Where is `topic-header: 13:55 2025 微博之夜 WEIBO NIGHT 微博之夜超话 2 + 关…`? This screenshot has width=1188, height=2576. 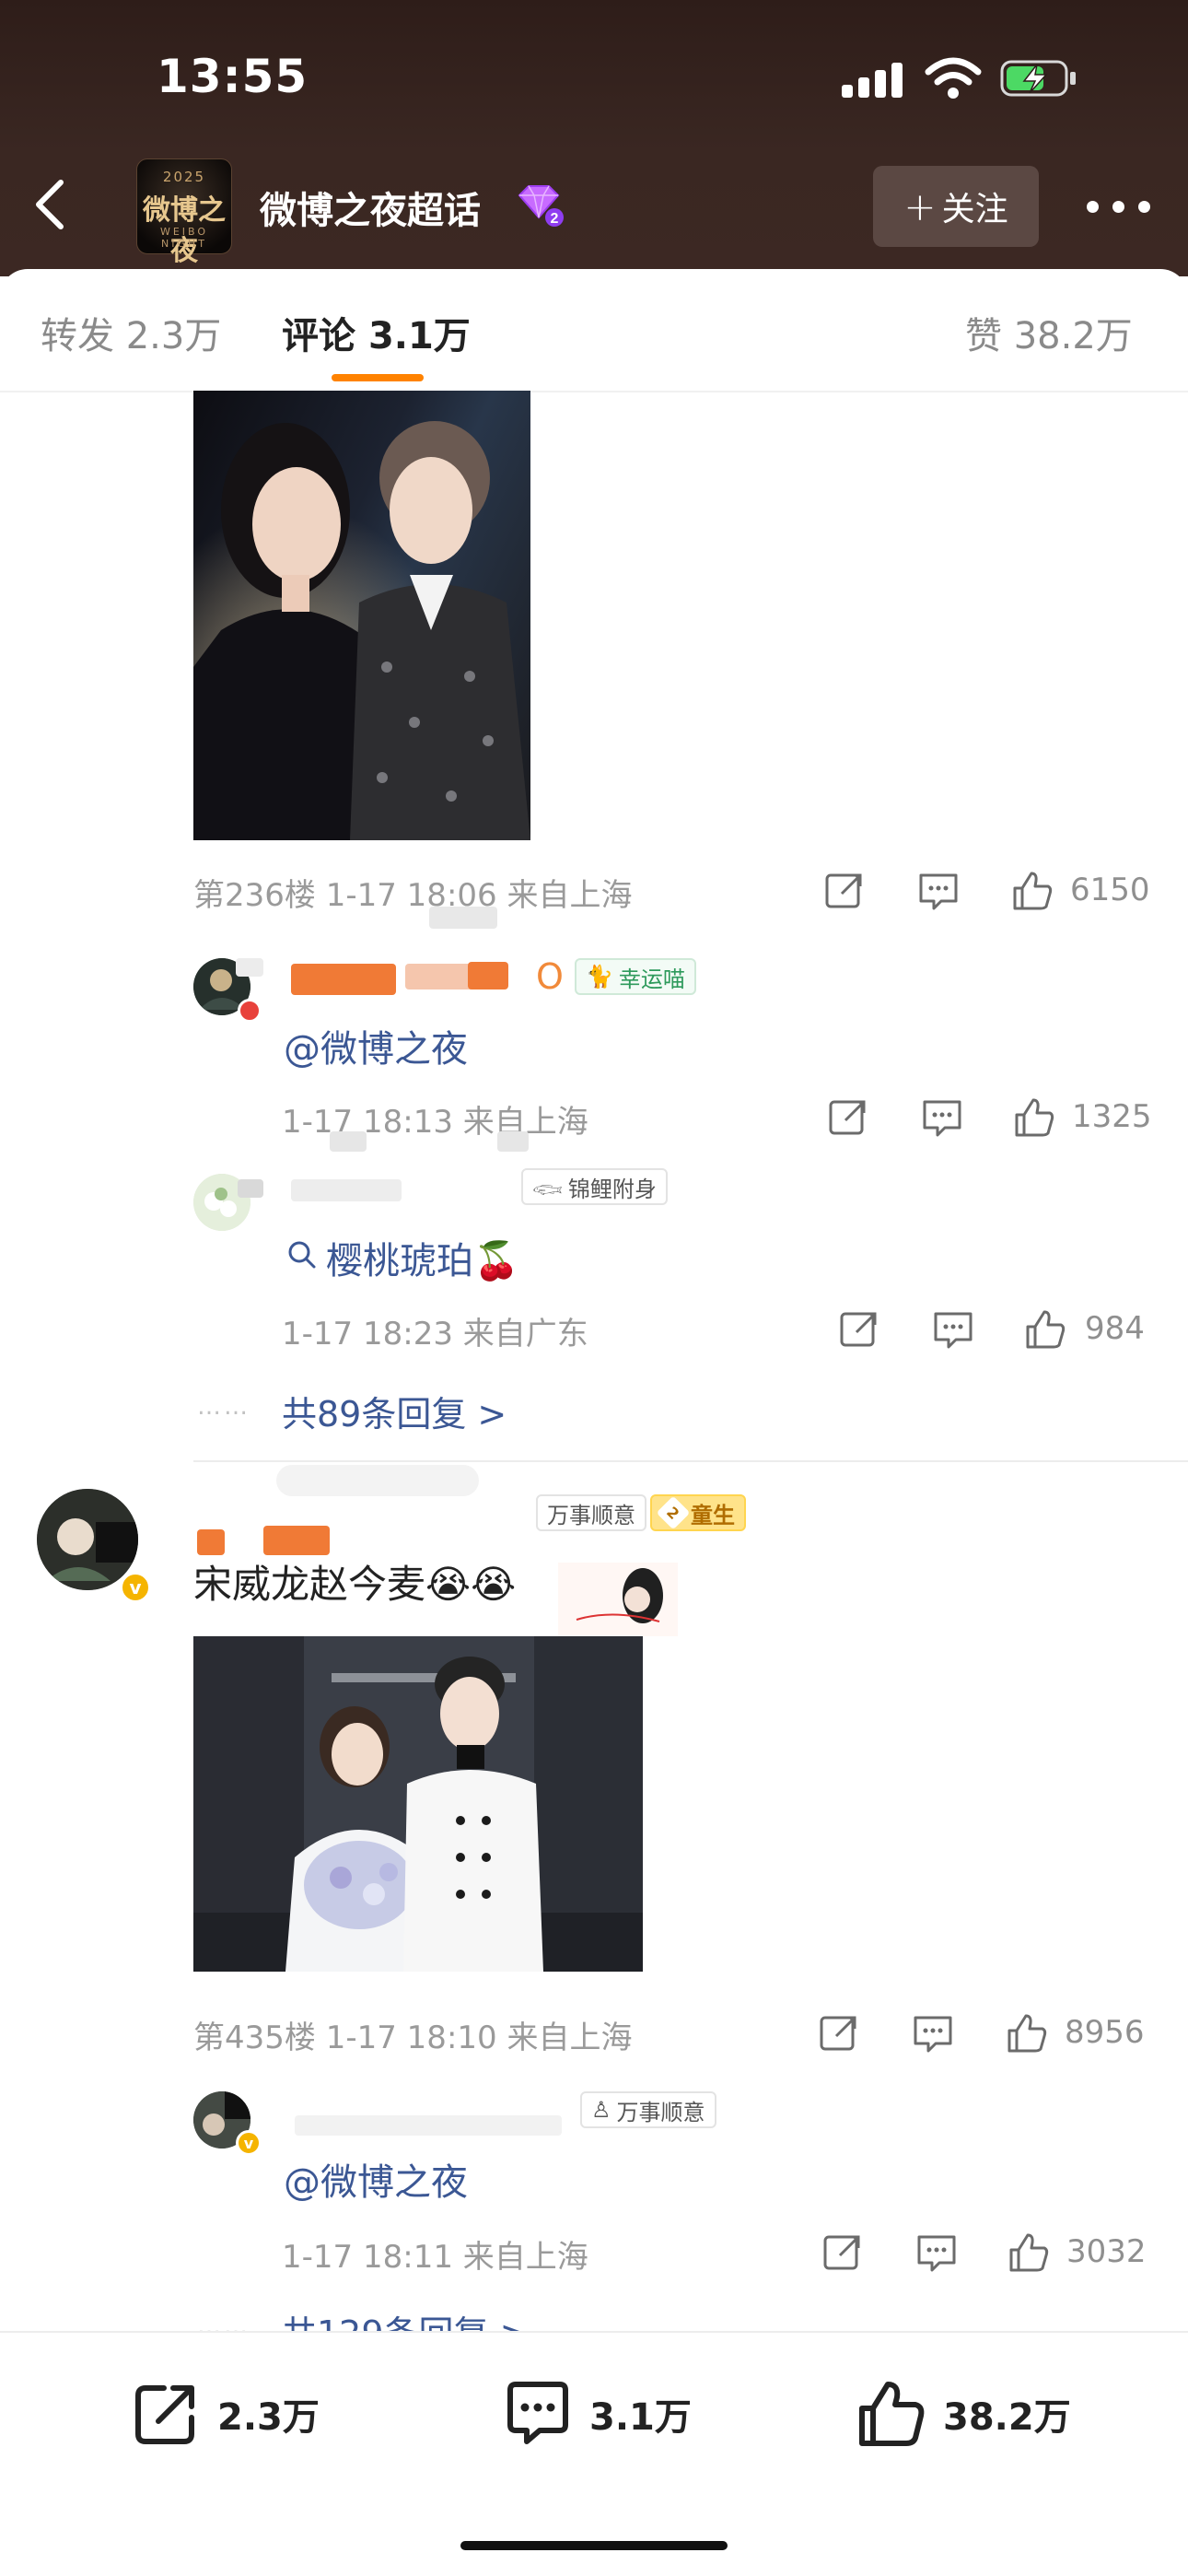 topic-header: 13:55 2025 微博之夜 WEIBO NIGHT 微博之夜超话 2 + 关… is located at coordinates (594, 138).